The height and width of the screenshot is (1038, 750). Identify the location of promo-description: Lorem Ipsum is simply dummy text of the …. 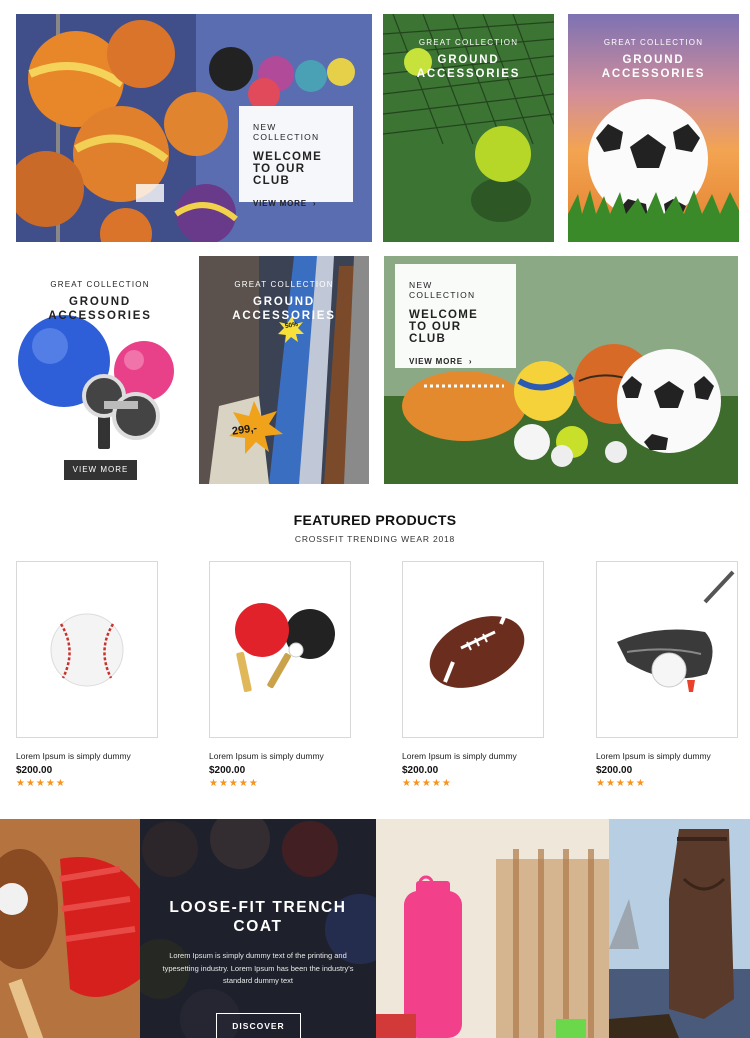
(258, 968).